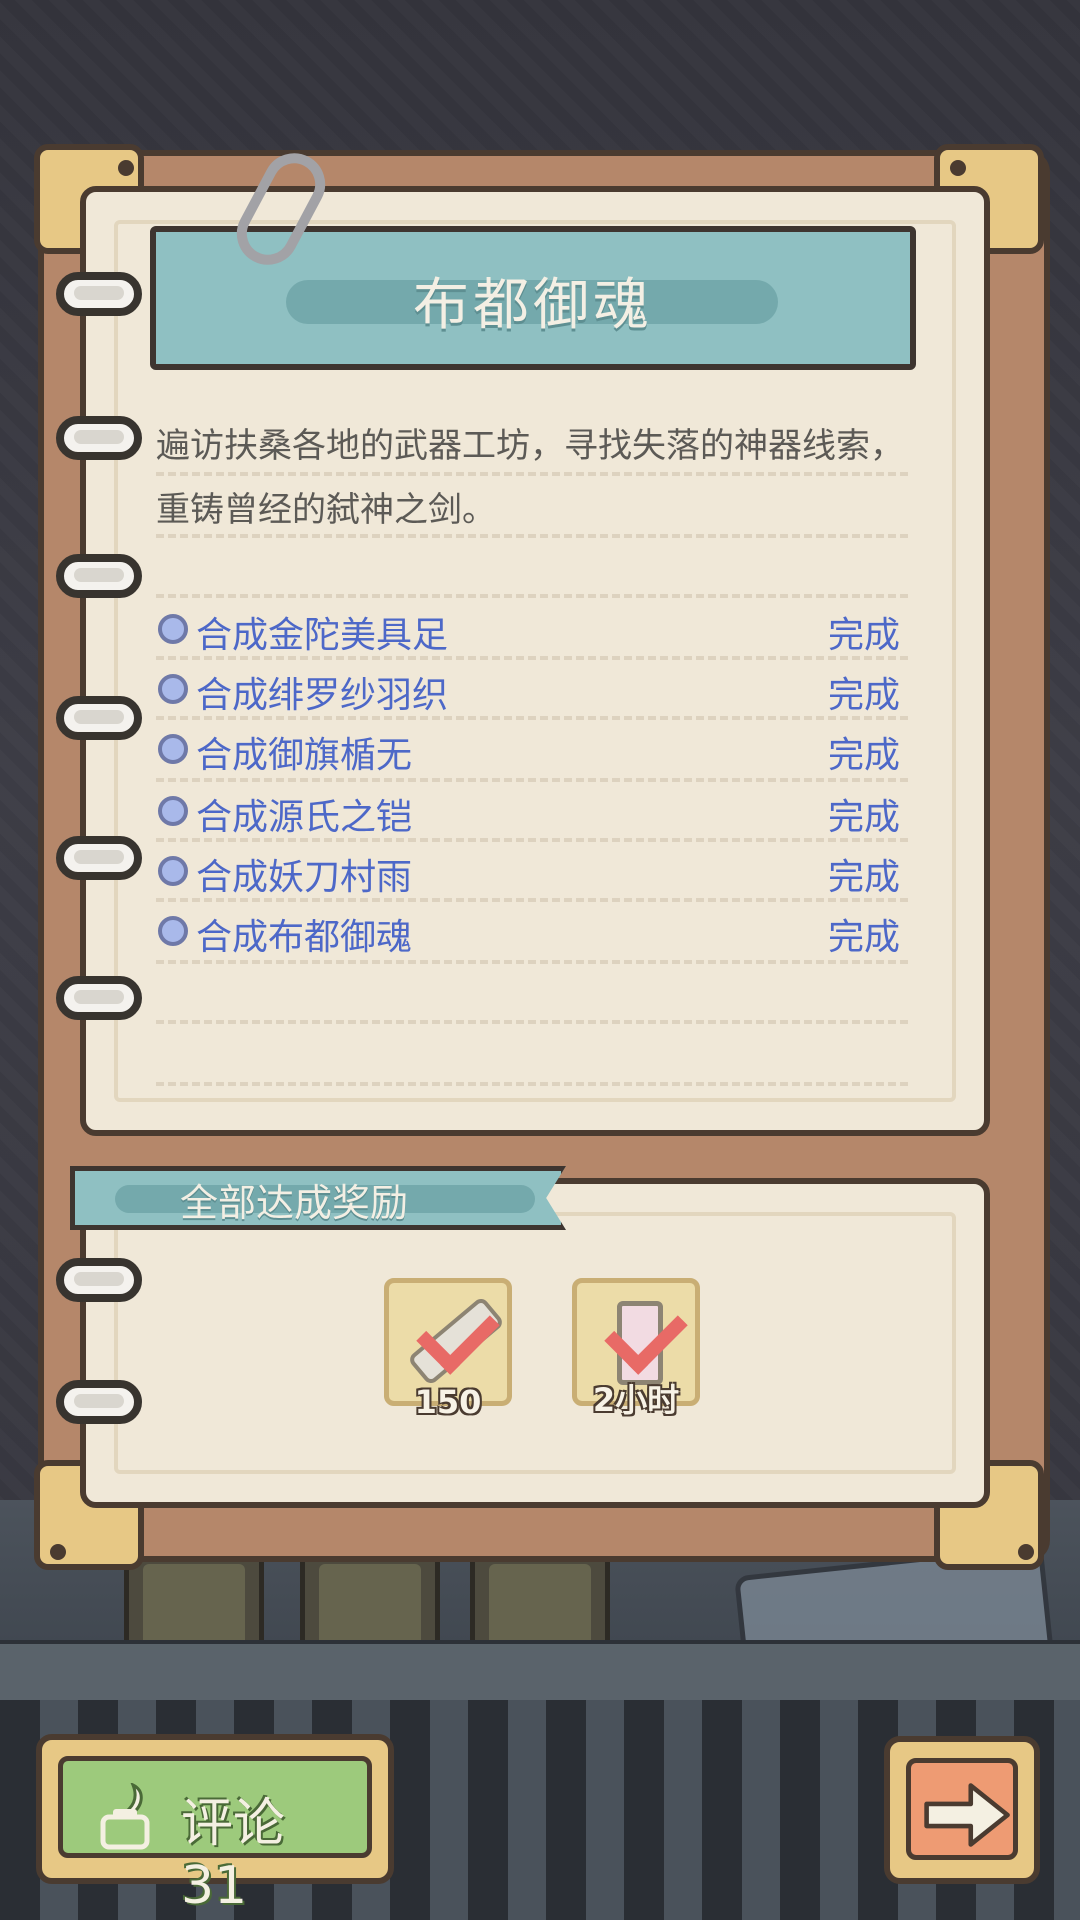 The image size is (1080, 1920). Describe the element at coordinates (304, 755) in the screenshot. I see `task-name: 合成御旗楯无` at that location.